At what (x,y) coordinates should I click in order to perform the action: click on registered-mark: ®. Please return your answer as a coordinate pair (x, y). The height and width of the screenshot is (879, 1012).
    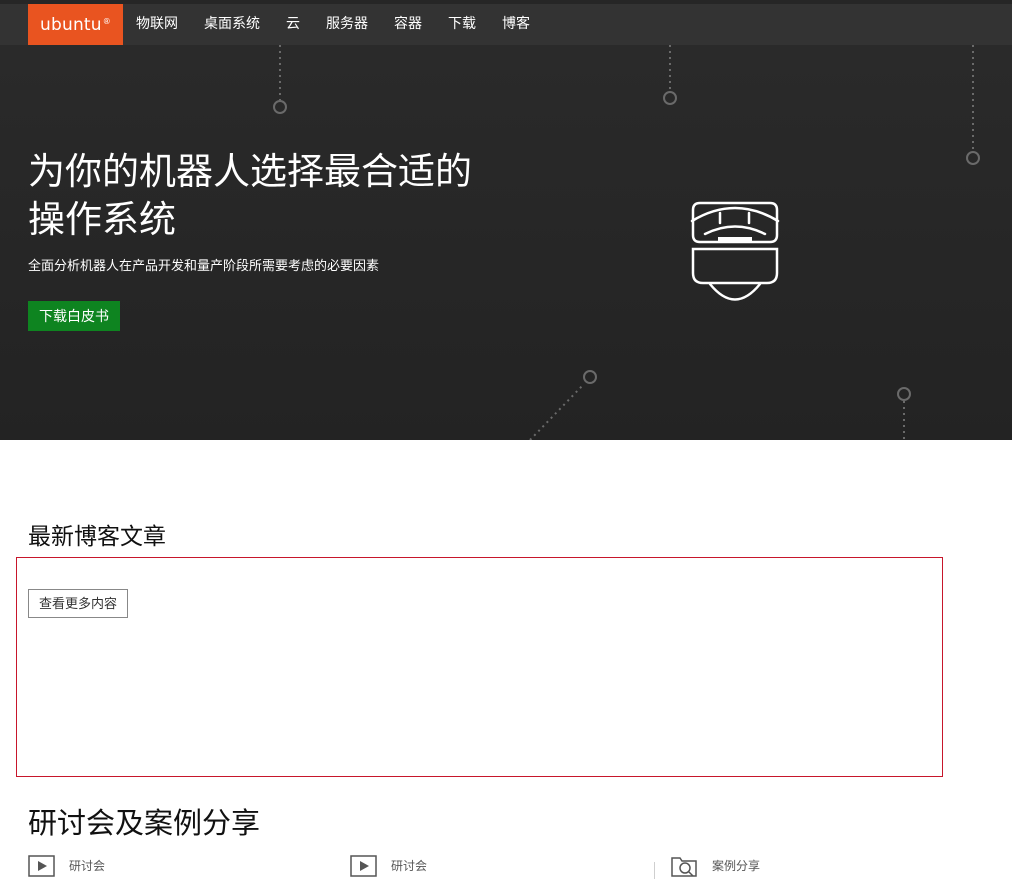
    Looking at the image, I should click on (106, 21).